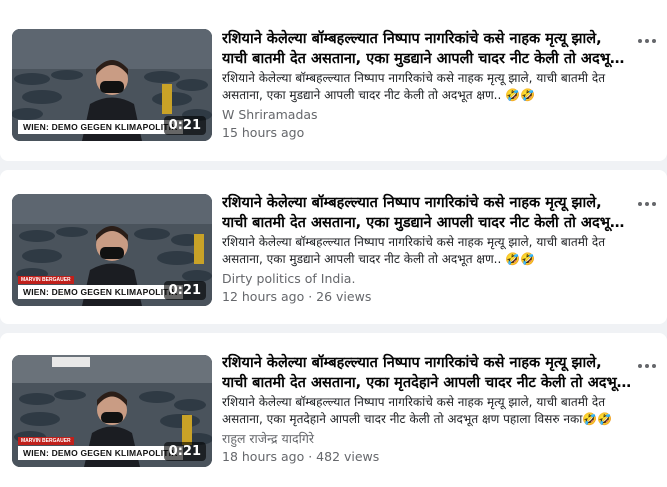  What do you see at coordinates (427, 115) in the screenshot?
I see `video-author: W Shriramadas` at bounding box center [427, 115].